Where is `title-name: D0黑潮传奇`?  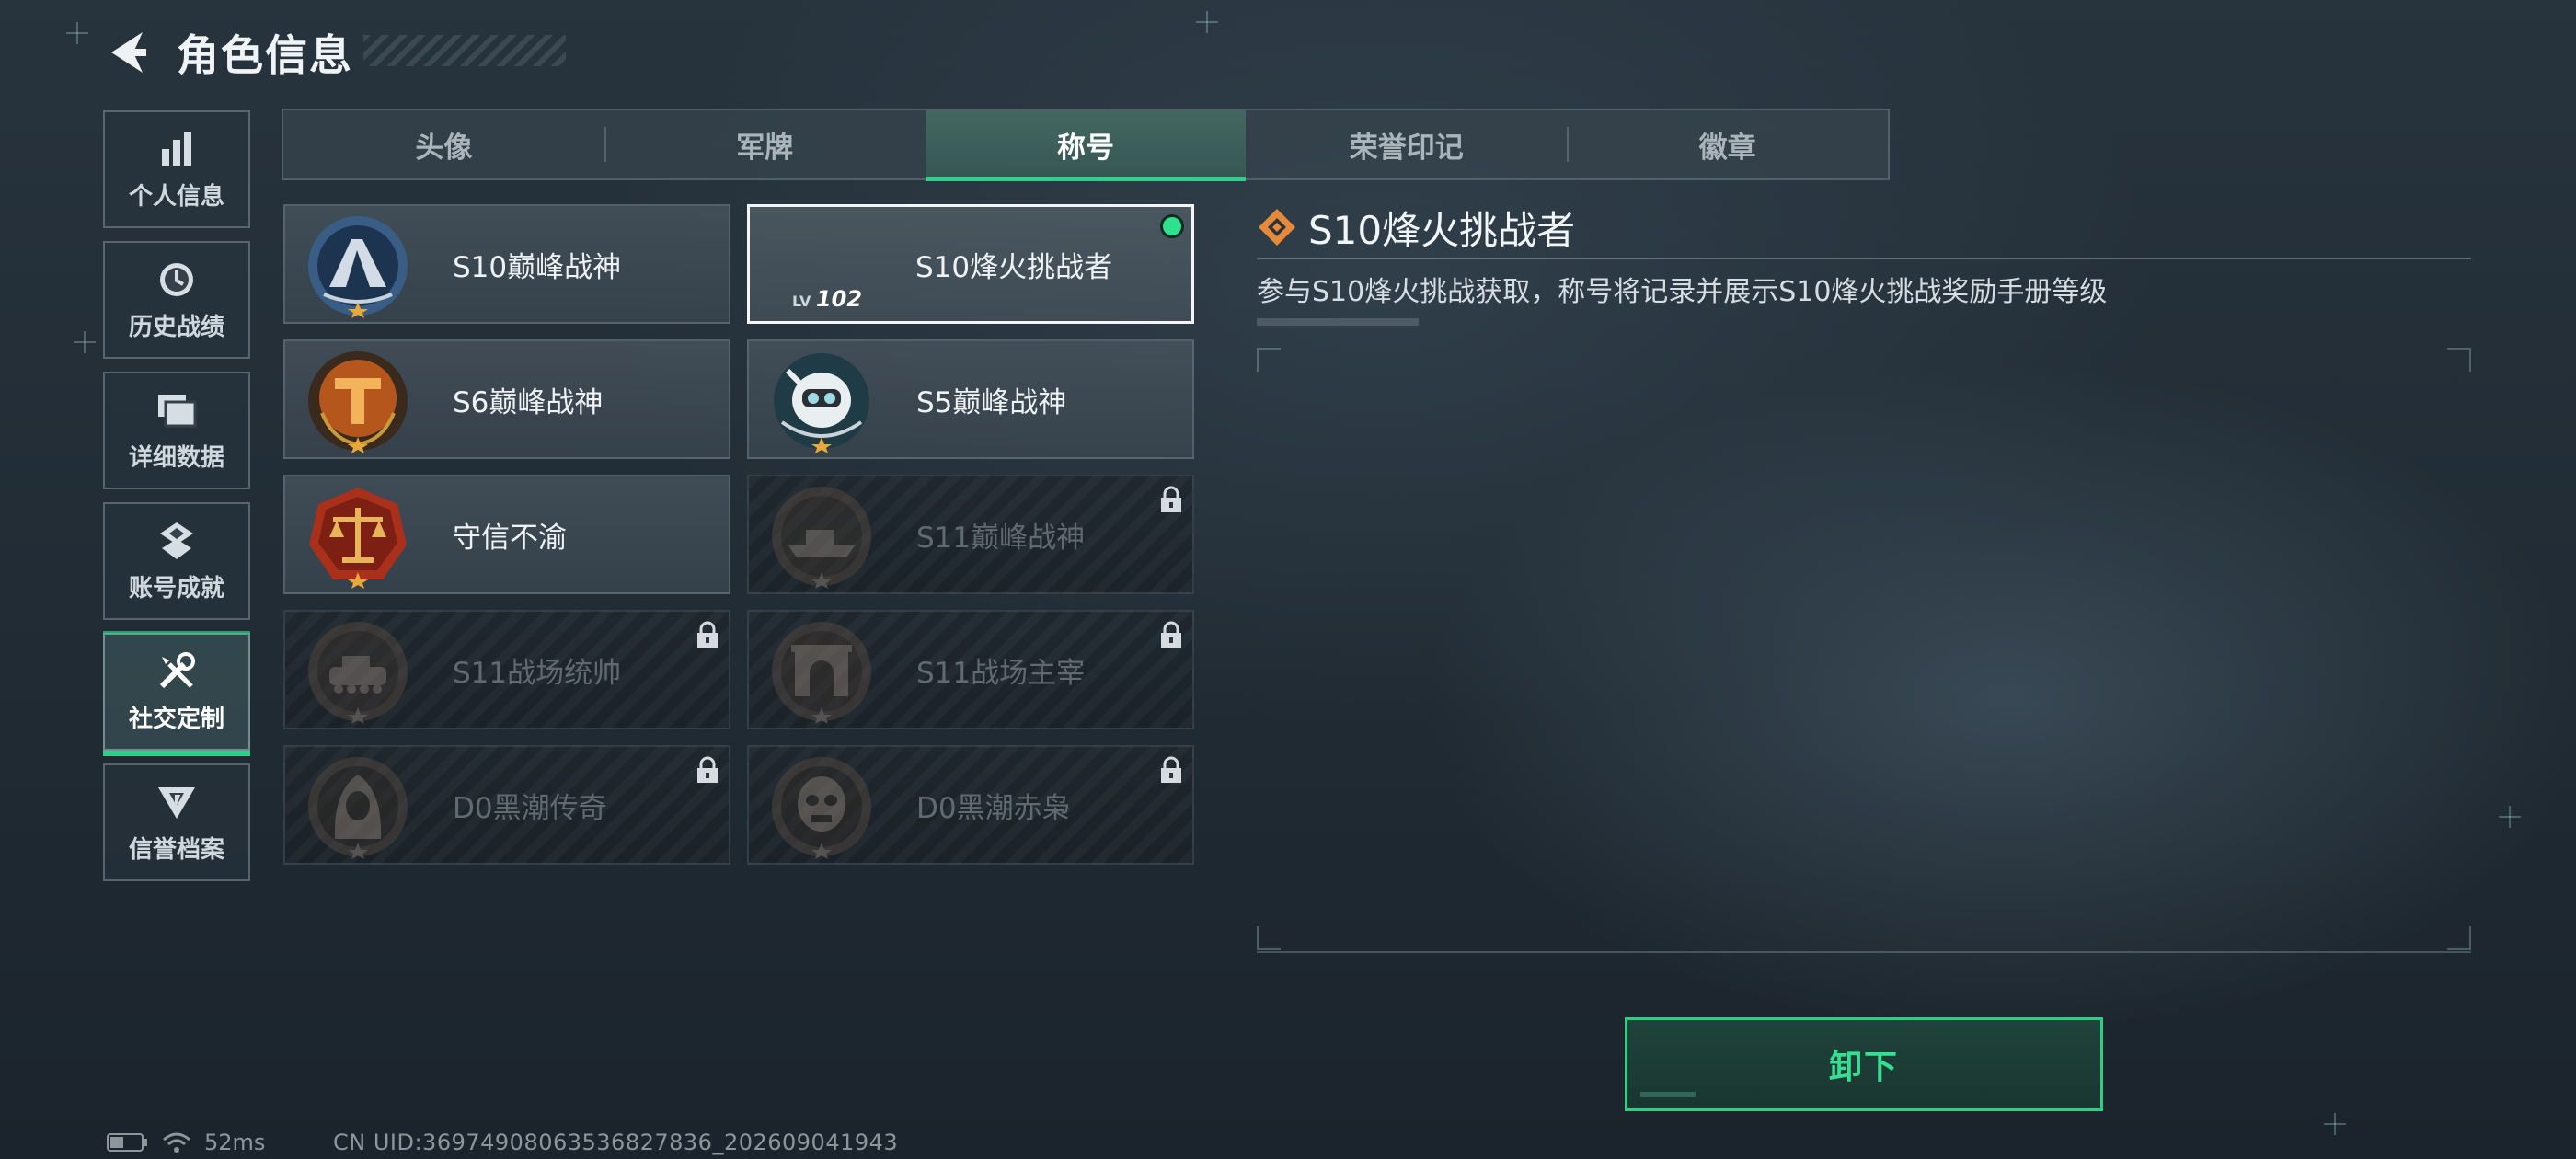
title-name: D0黑潮传奇 is located at coordinates (530, 808).